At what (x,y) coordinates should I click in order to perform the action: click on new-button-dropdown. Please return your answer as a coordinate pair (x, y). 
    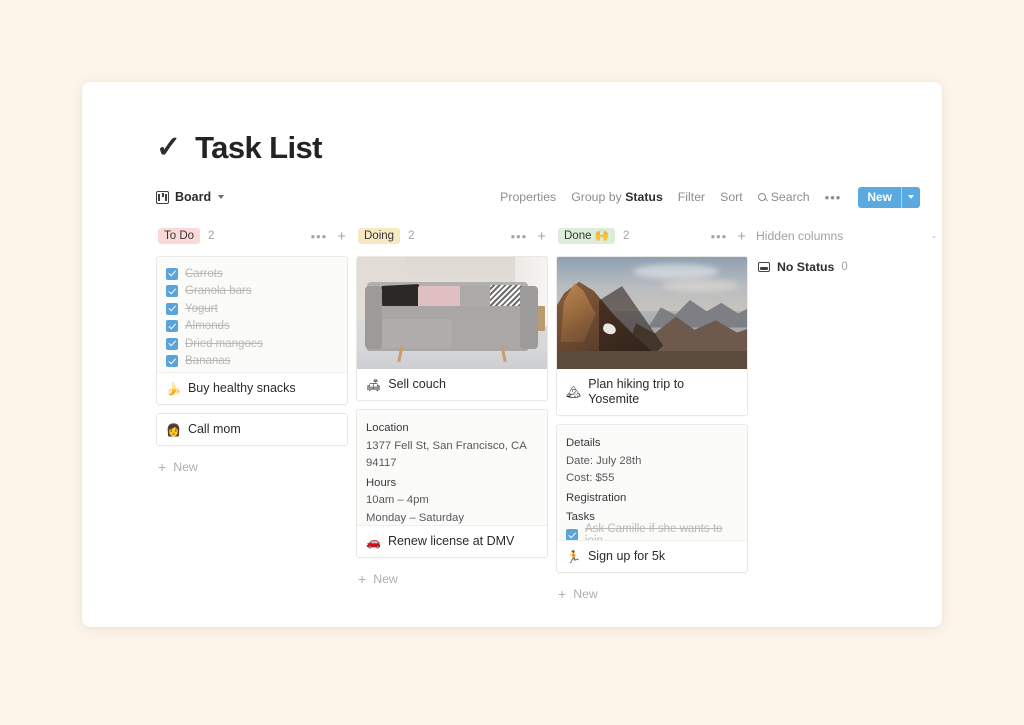
    Looking at the image, I should click on (911, 197).